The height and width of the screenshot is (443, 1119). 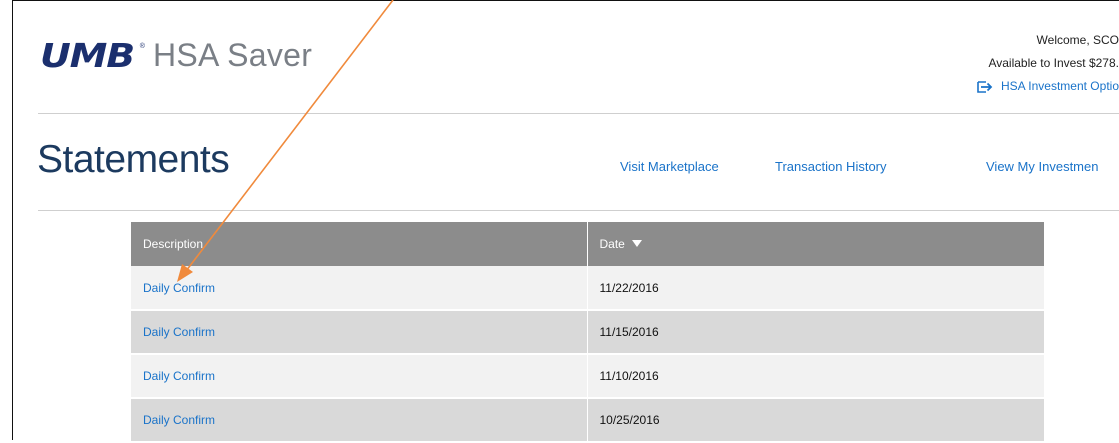 What do you see at coordinates (578, 113) in the screenshot?
I see `header-divider` at bounding box center [578, 113].